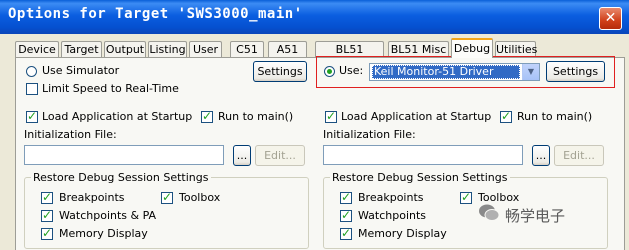 This screenshot has height=250, width=629. I want to click on tab-listing: Listing, so click(167, 49).